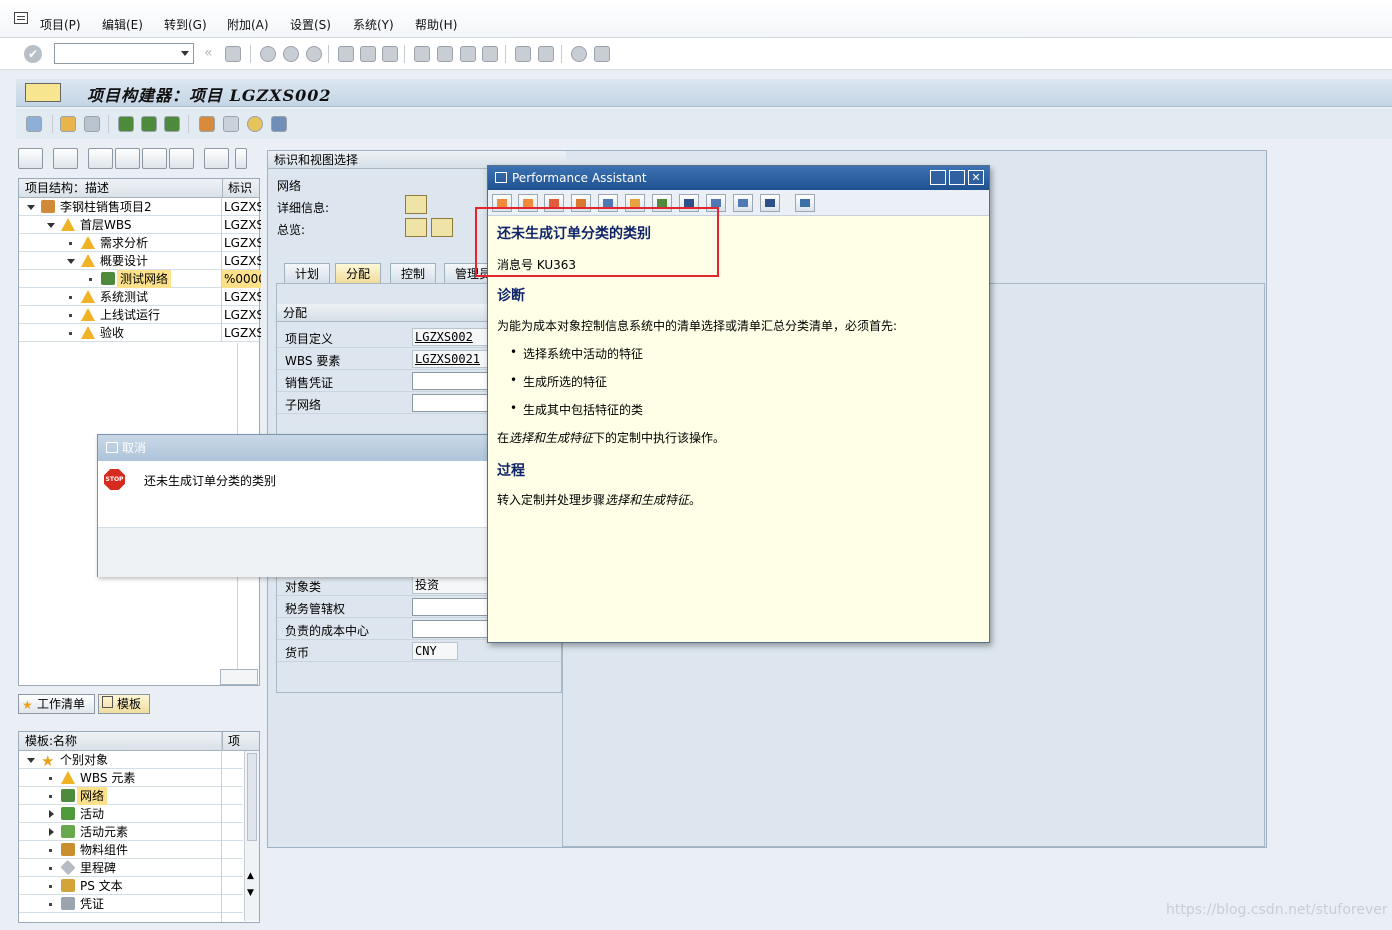  Describe the element at coordinates (416, 204) in the screenshot. I see `detail-network-icon` at that location.